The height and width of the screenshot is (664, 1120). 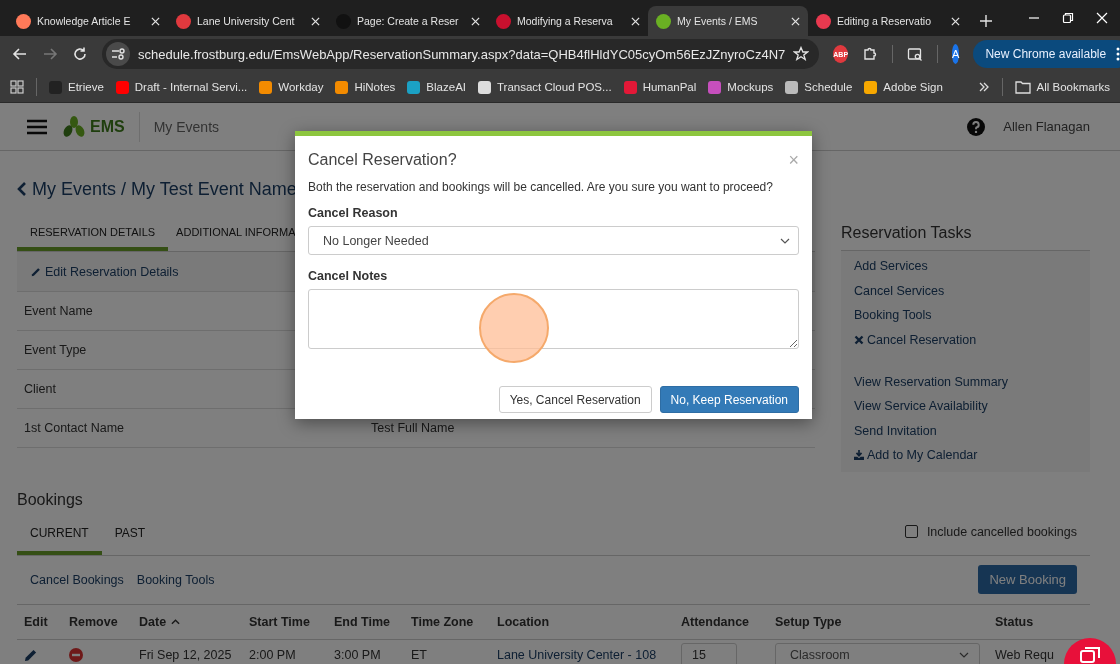 I want to click on bookmark-link: Adobe Sign, so click(x=903, y=87).